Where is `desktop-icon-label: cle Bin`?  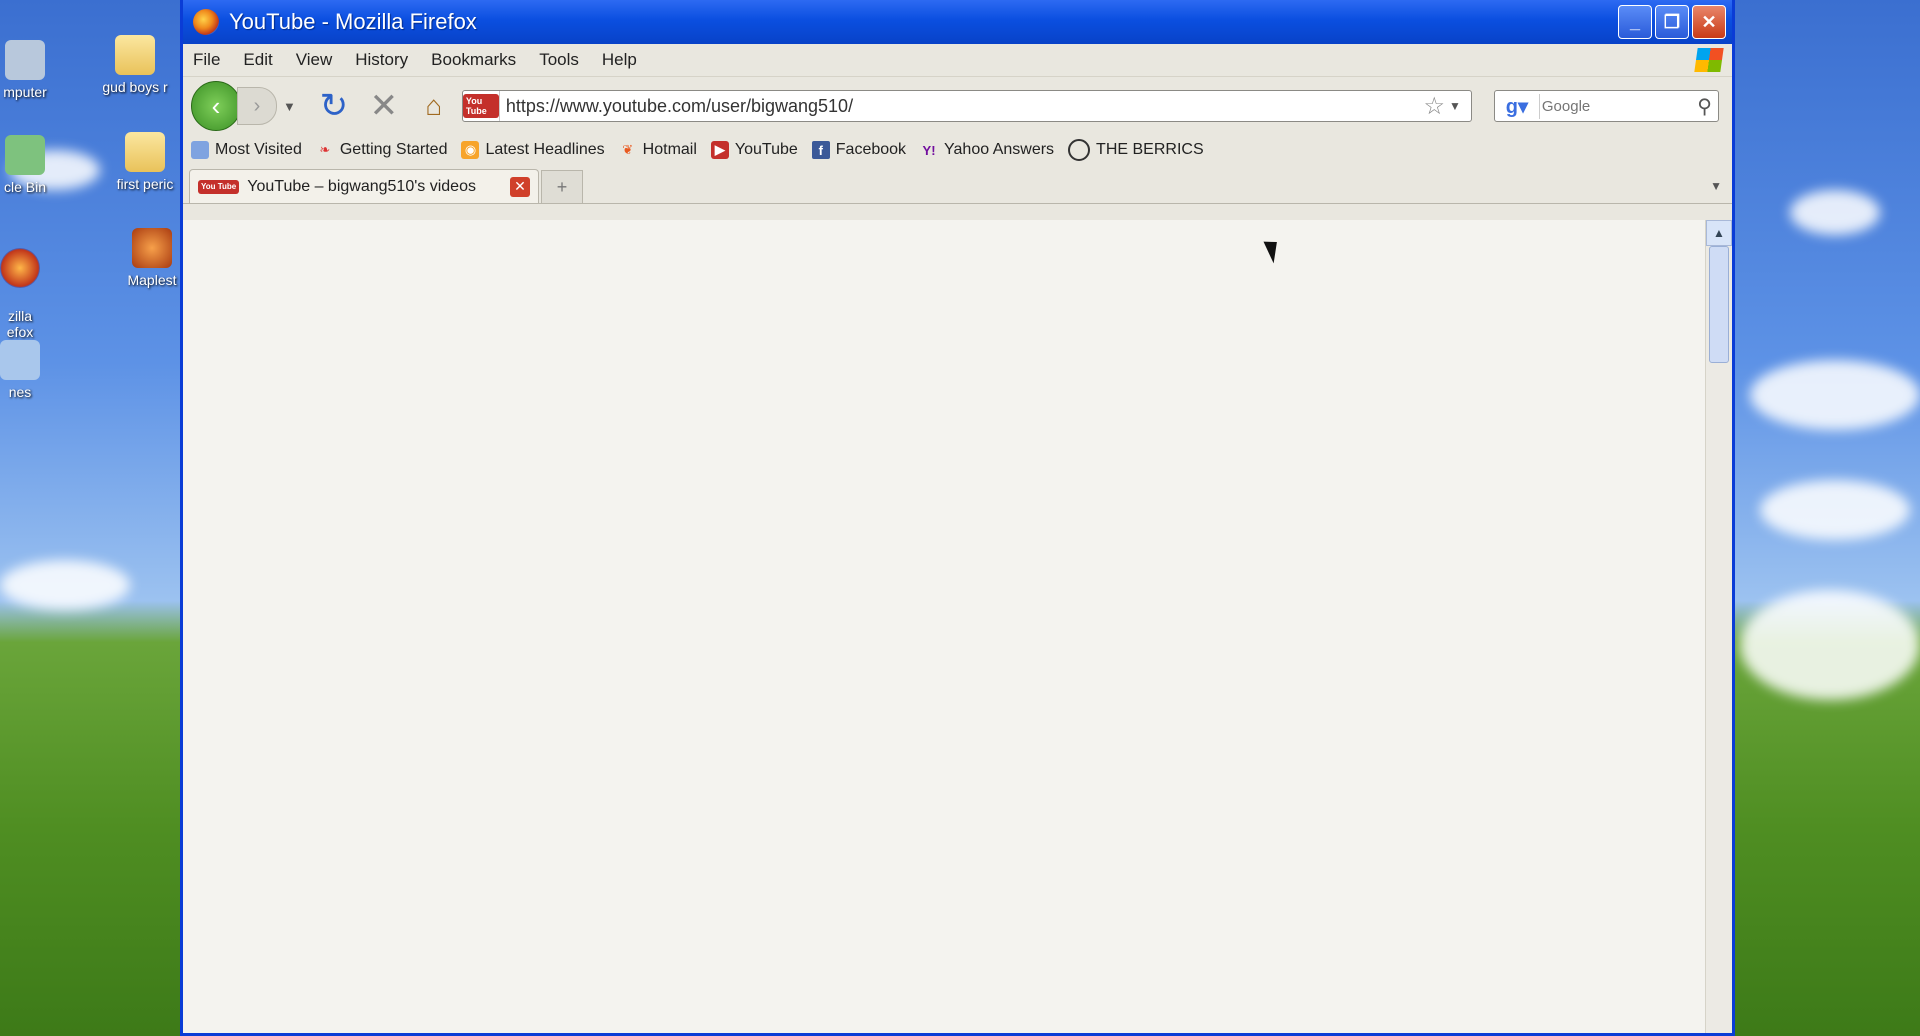
desktop-icon-label: cle Bin is located at coordinates (25, 187).